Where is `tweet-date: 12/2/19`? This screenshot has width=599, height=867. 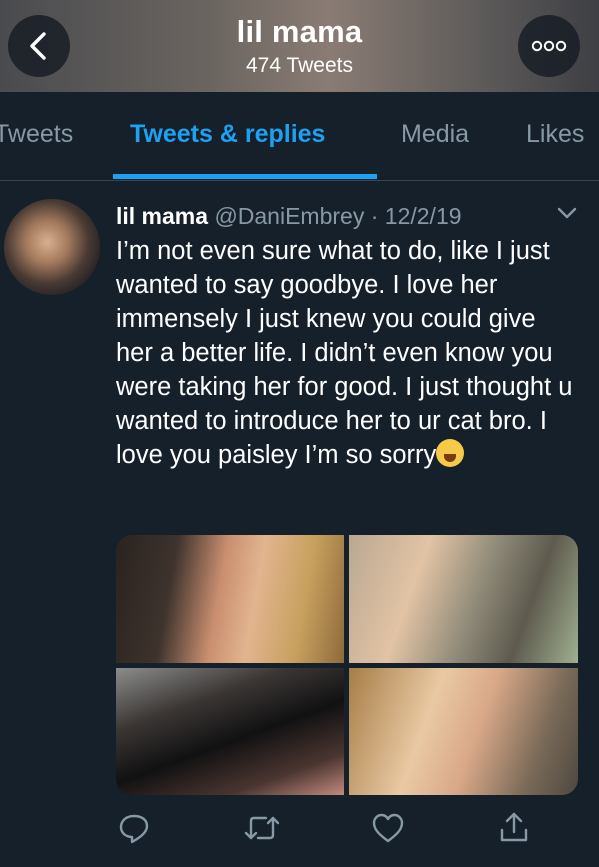
tweet-date: 12/2/19 is located at coordinates (423, 216).